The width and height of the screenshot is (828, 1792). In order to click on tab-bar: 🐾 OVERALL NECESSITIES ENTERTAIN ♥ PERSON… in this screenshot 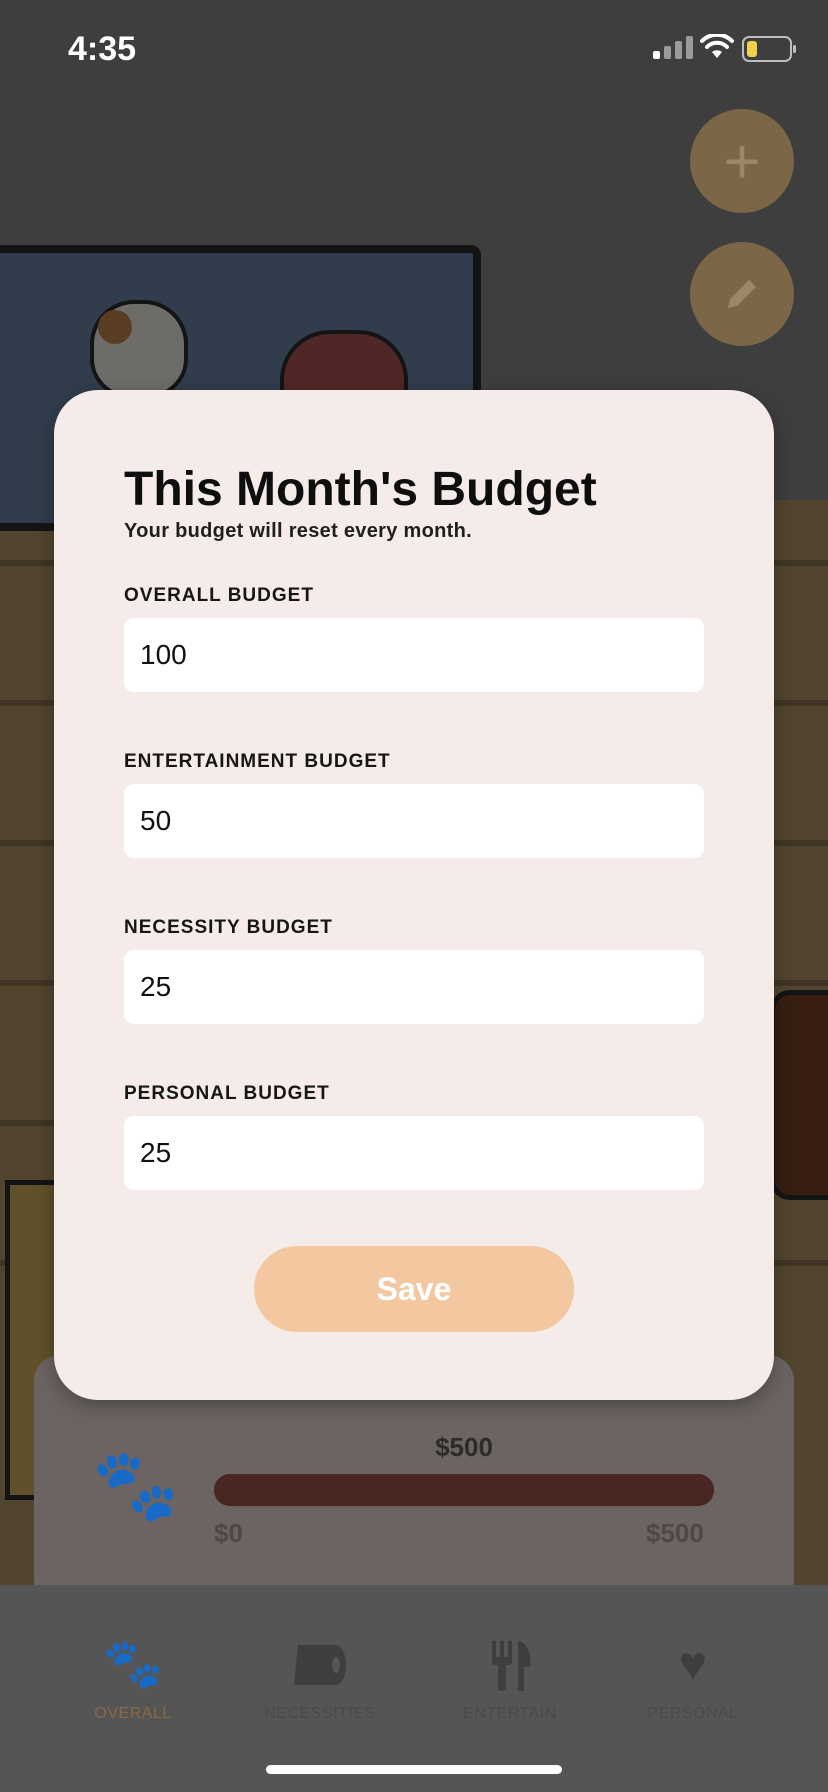, I will do `click(414, 1688)`.